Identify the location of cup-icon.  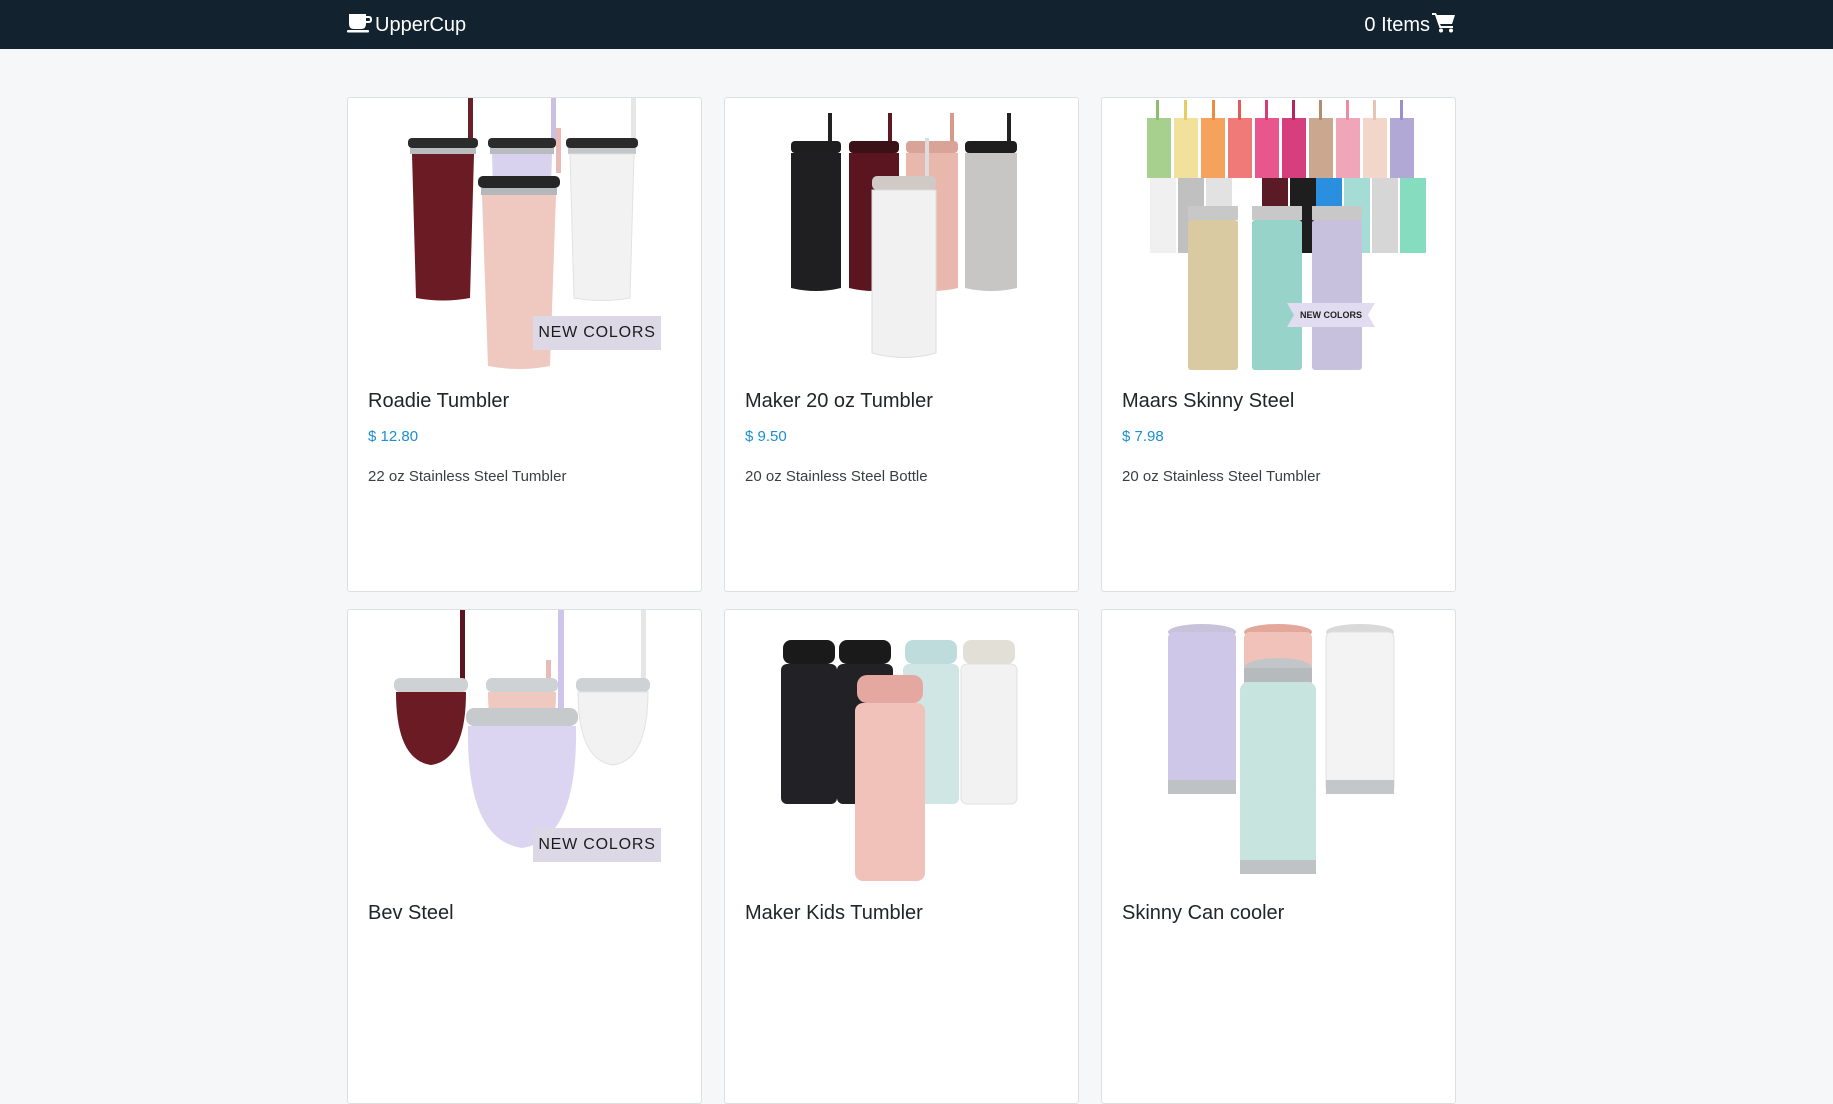
(360, 25).